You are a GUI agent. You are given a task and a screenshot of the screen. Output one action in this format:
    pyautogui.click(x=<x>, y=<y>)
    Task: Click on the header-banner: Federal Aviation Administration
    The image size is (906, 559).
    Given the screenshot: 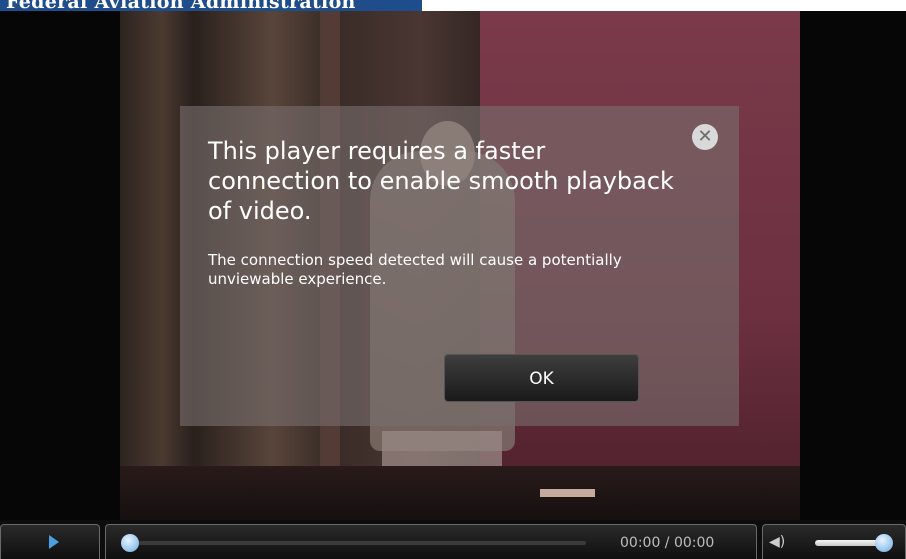 What is the action you would take?
    pyautogui.click(x=211, y=5)
    